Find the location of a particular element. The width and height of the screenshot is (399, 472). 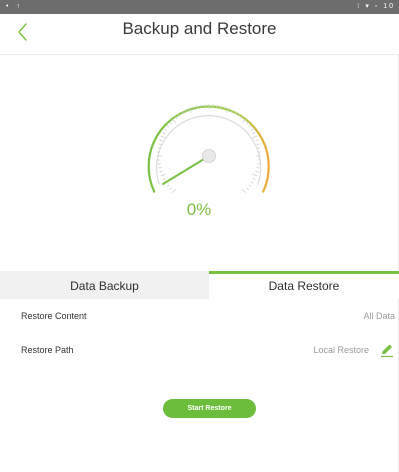

restore-content-row: Restore Content All Data is located at coordinates (199, 316).